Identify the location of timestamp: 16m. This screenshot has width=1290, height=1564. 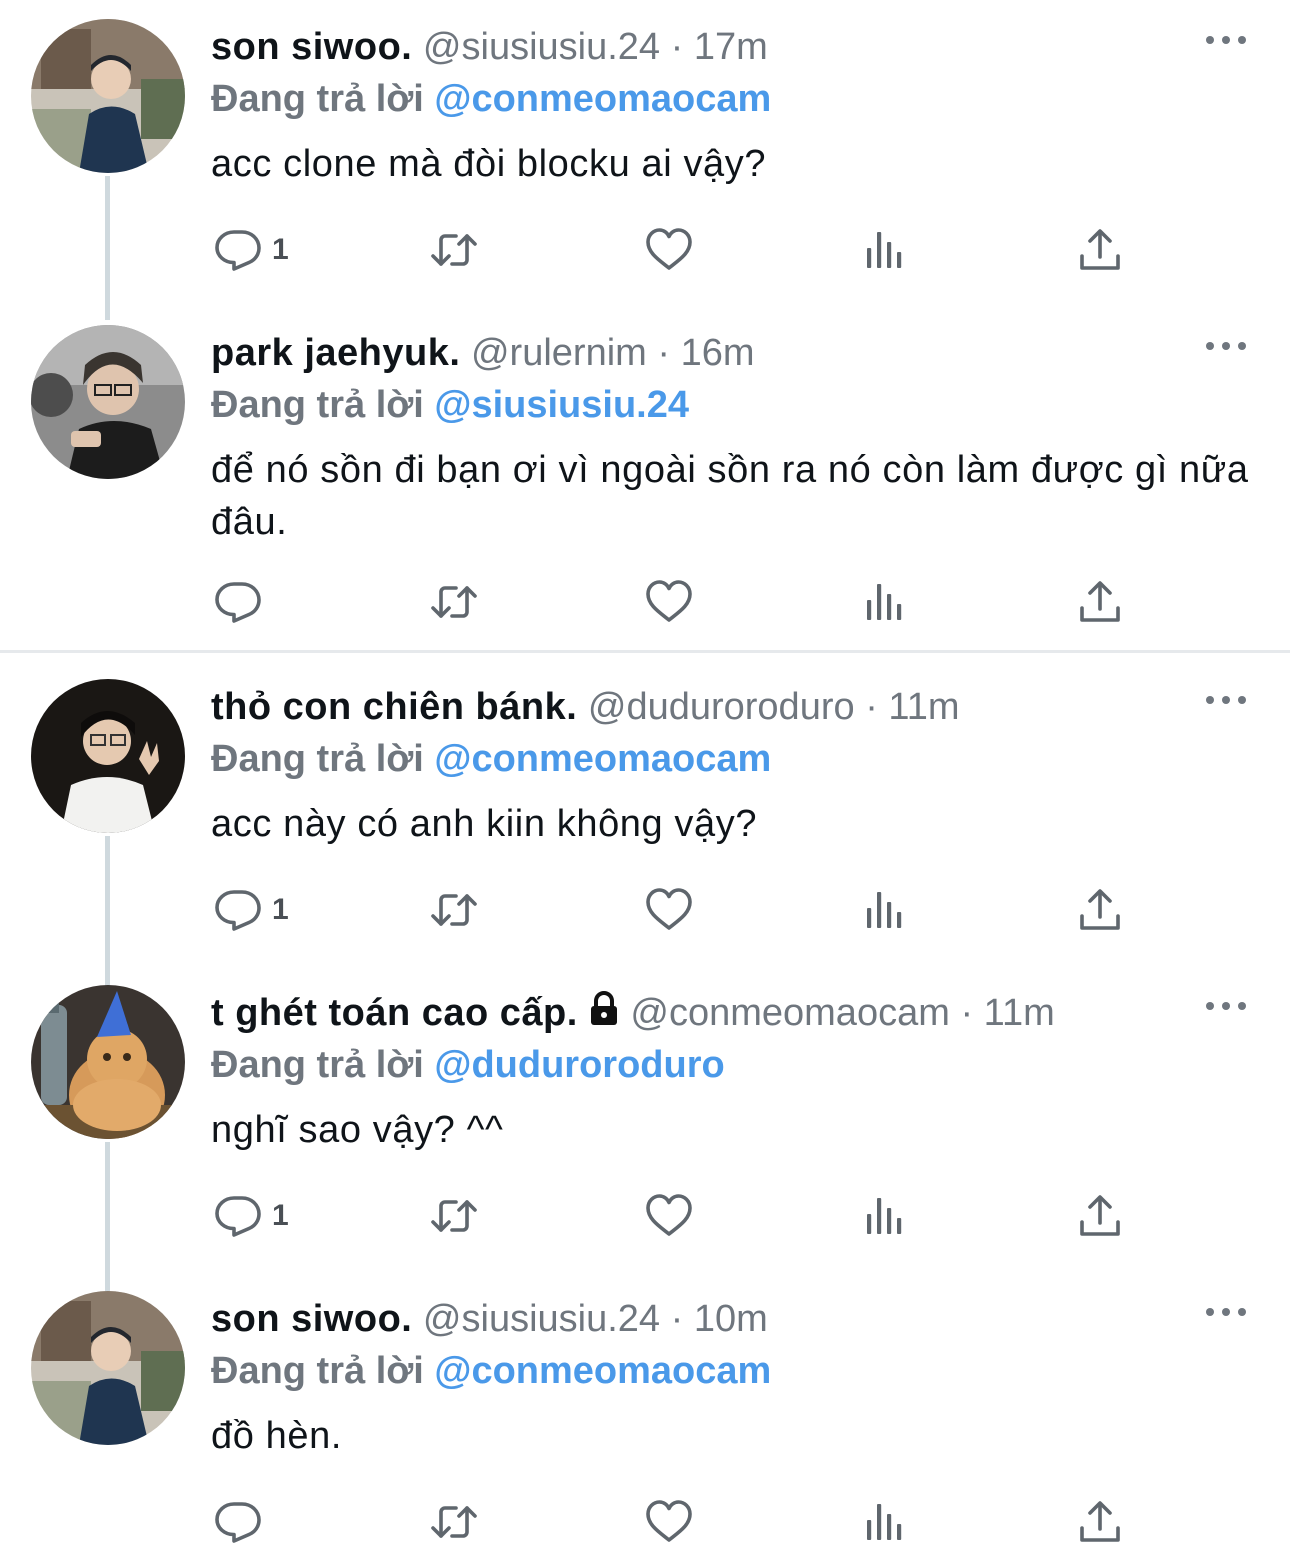
(718, 353).